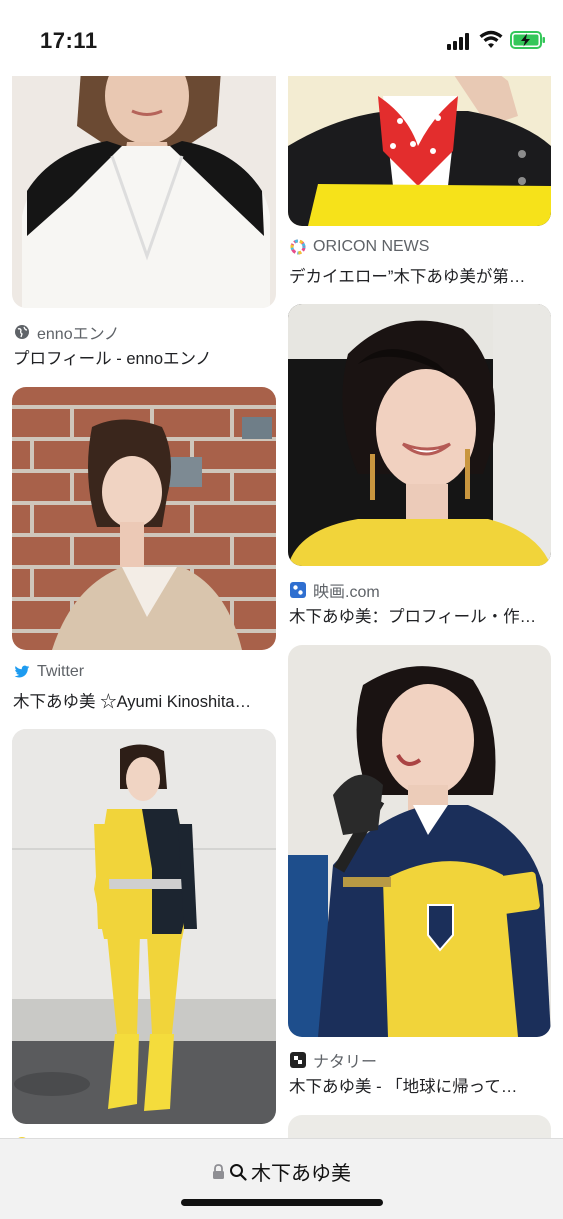 This screenshot has height=1219, width=563. I want to click on globe-icon, so click(22, 332).